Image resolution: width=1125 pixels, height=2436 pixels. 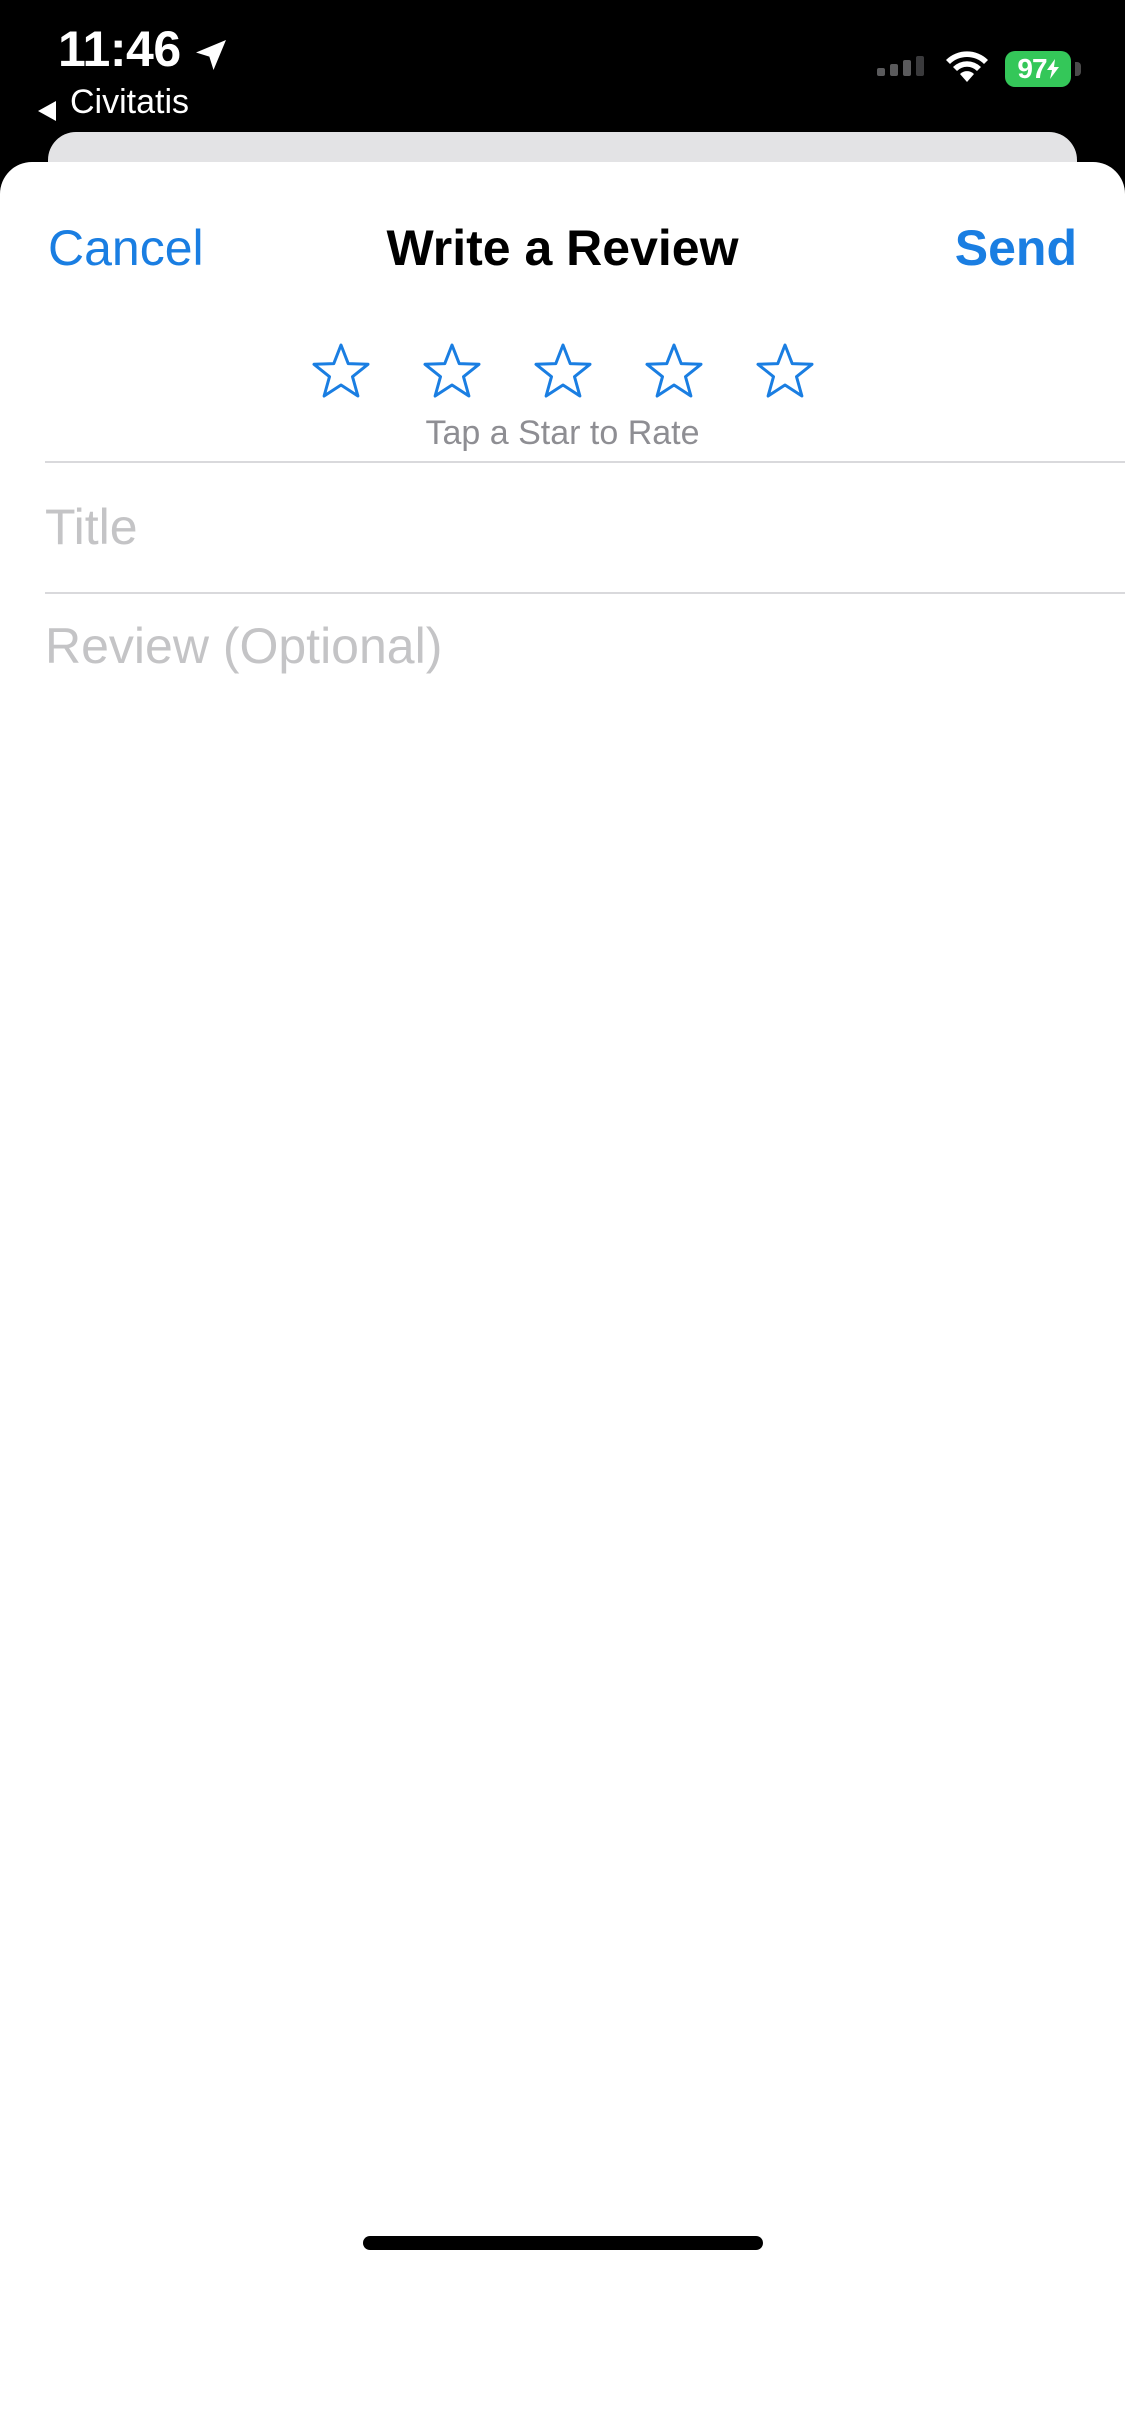 I want to click on location-arrow-icon, so click(x=211, y=49).